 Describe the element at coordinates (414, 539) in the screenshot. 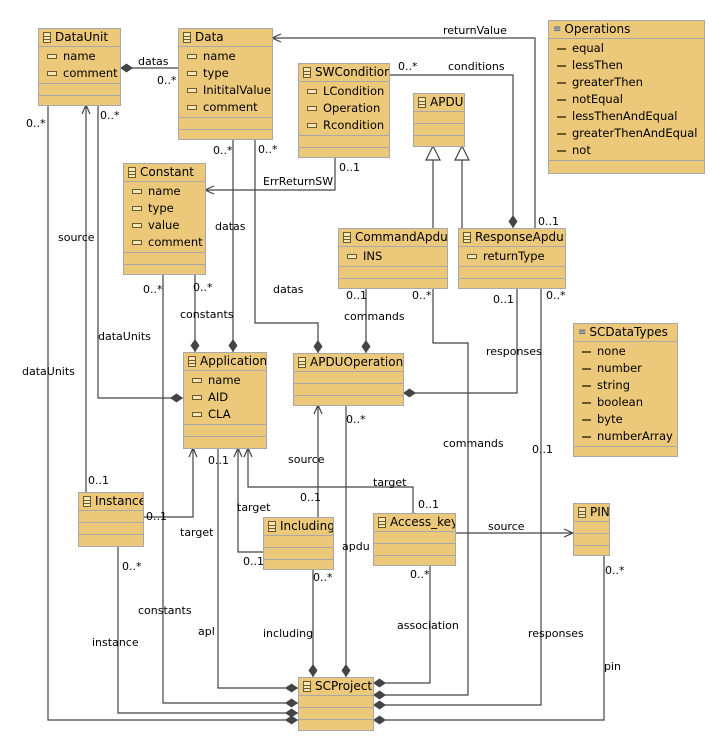

I see `class-access-key: Access_key` at that location.